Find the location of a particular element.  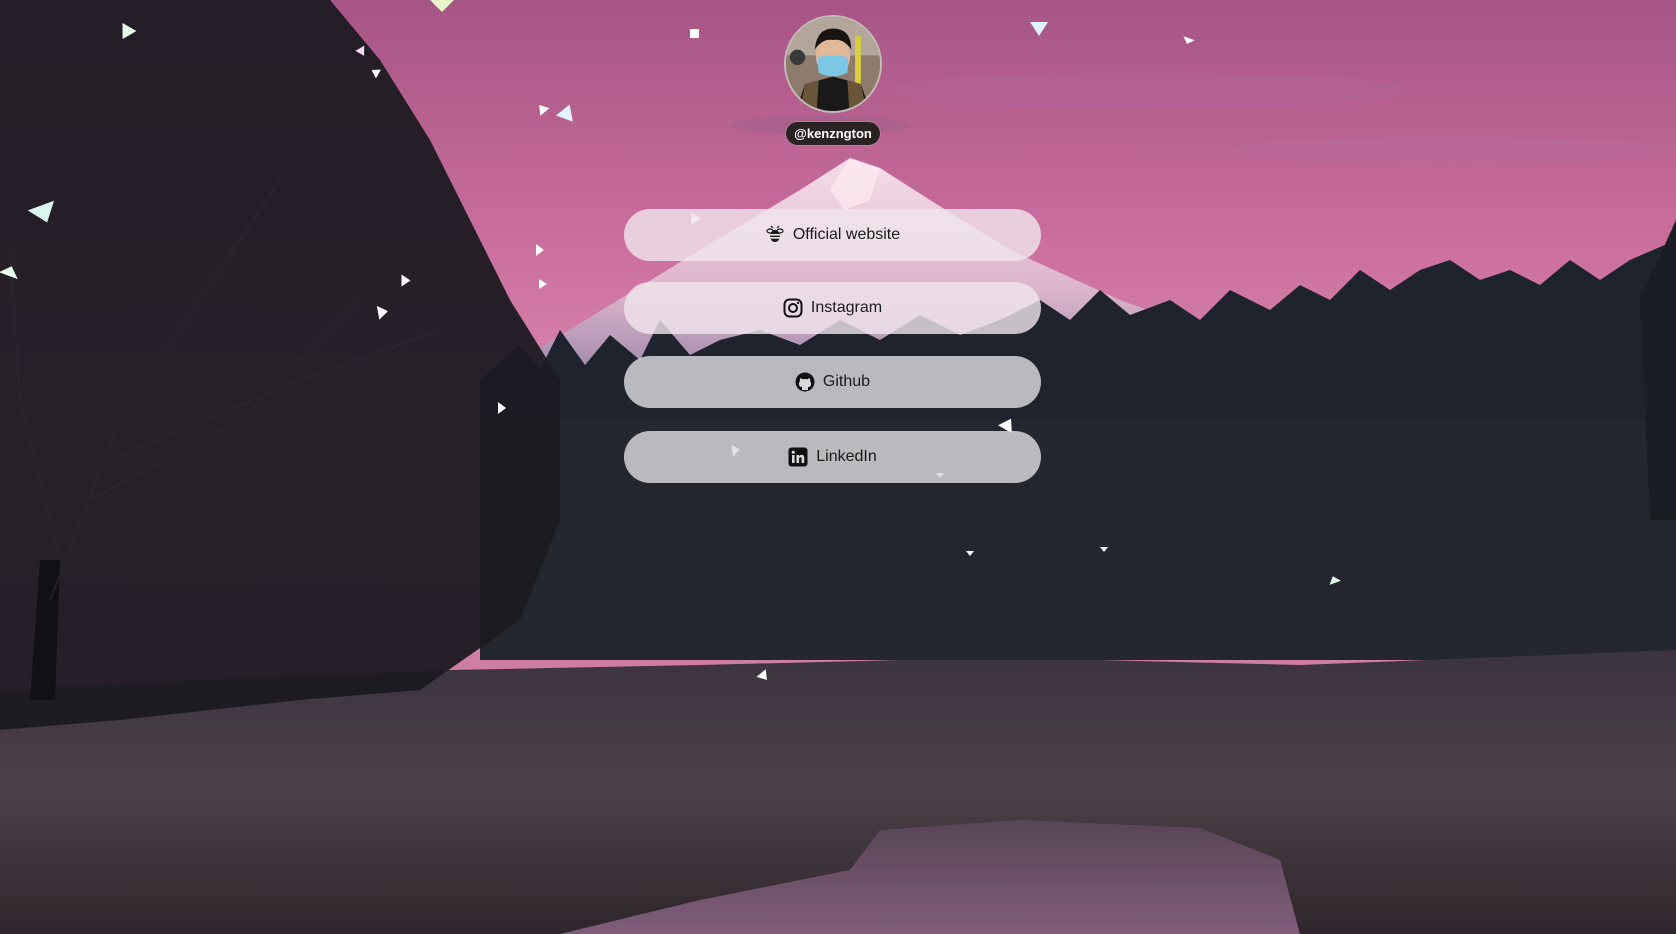

github-icon is located at coordinates (805, 382).